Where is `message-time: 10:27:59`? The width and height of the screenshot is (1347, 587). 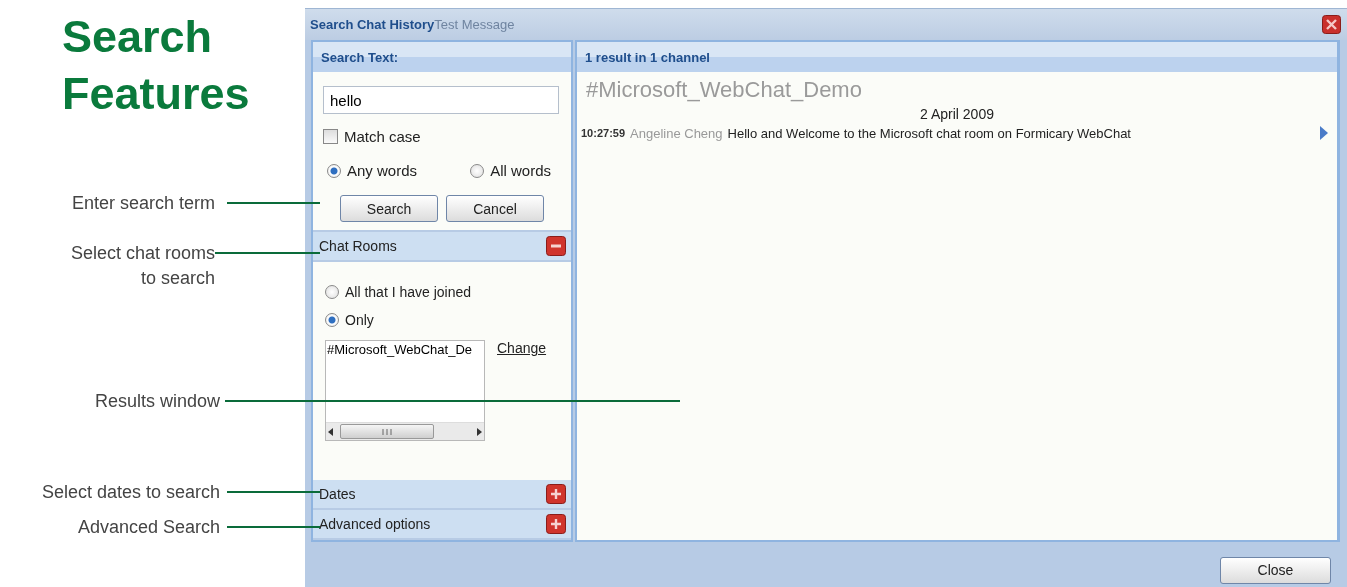
message-time: 10:27:59 is located at coordinates (603, 133).